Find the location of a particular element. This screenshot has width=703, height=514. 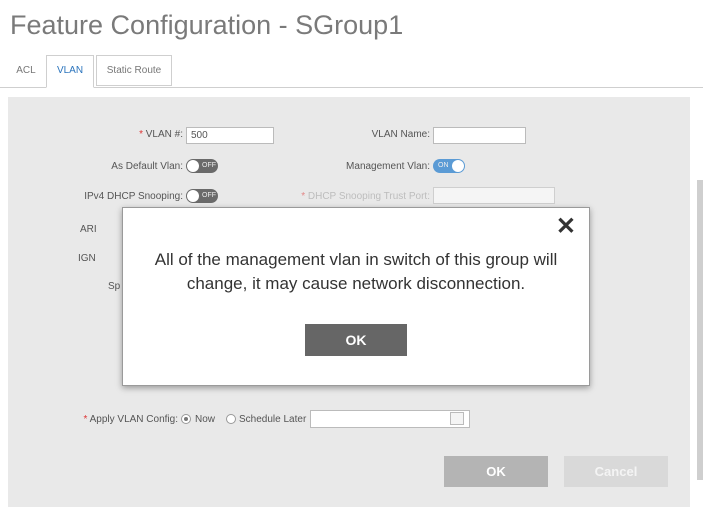

apply-now-radio is located at coordinates (186, 419).